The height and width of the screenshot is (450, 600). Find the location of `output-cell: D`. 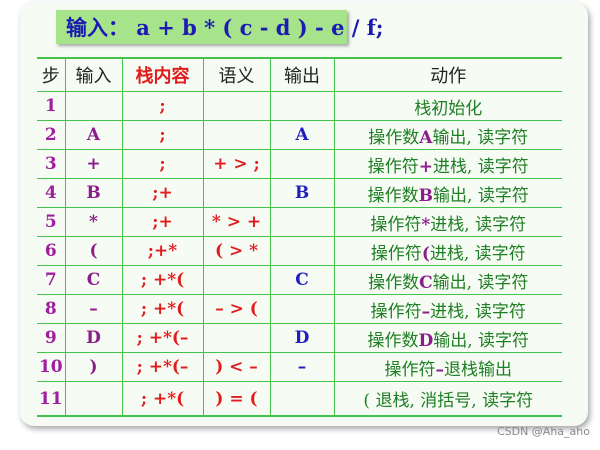

output-cell: D is located at coordinates (302, 338).